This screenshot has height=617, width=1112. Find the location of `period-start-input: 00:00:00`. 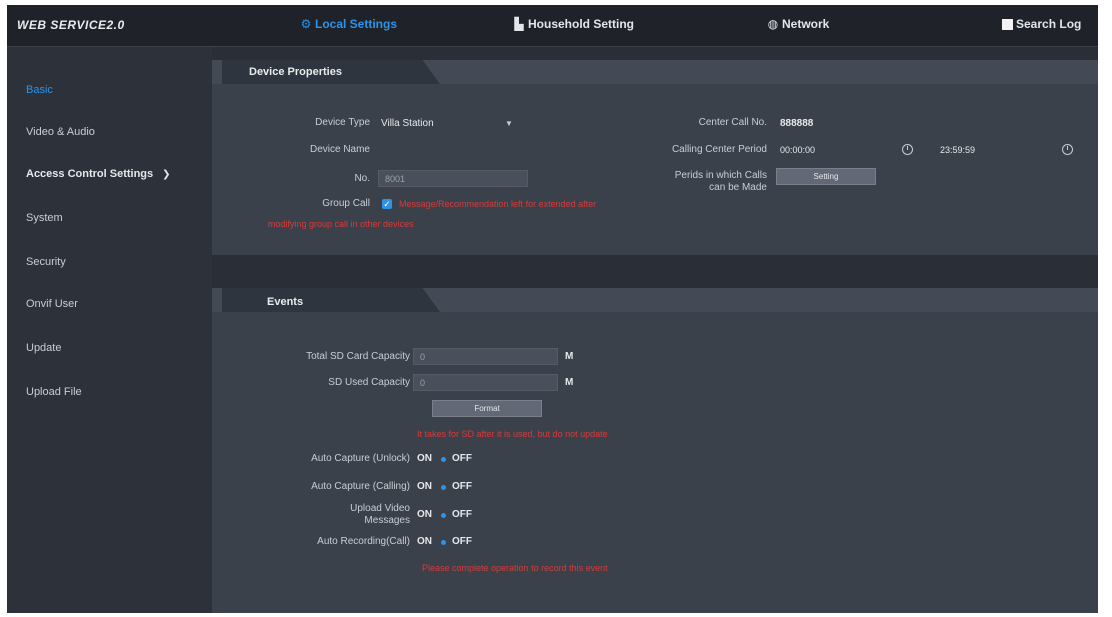

period-start-input: 00:00:00 is located at coordinates (797, 150).